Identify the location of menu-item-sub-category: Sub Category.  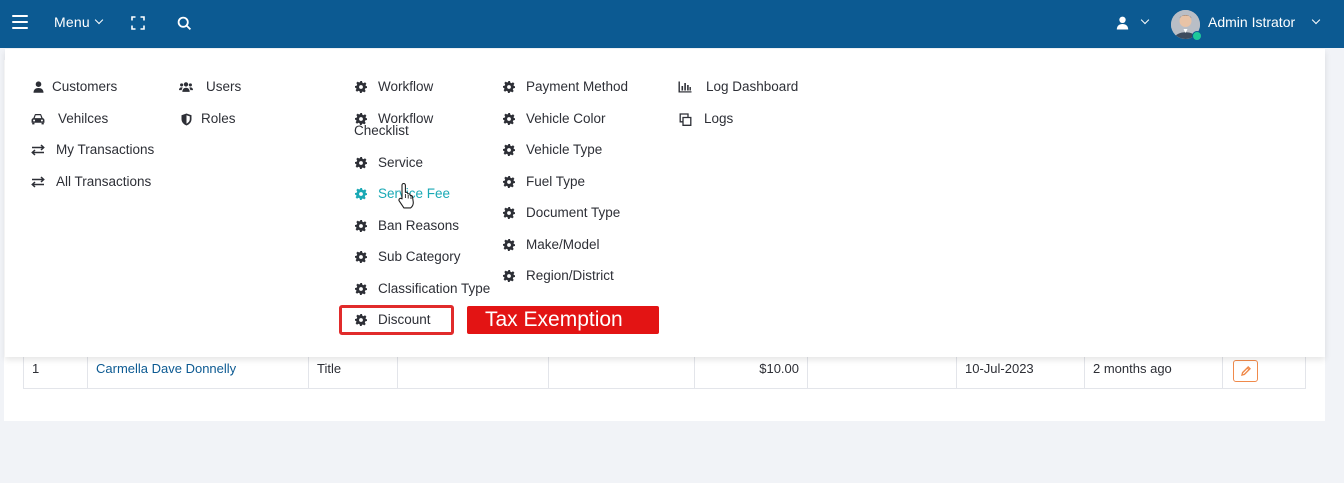
(407, 257).